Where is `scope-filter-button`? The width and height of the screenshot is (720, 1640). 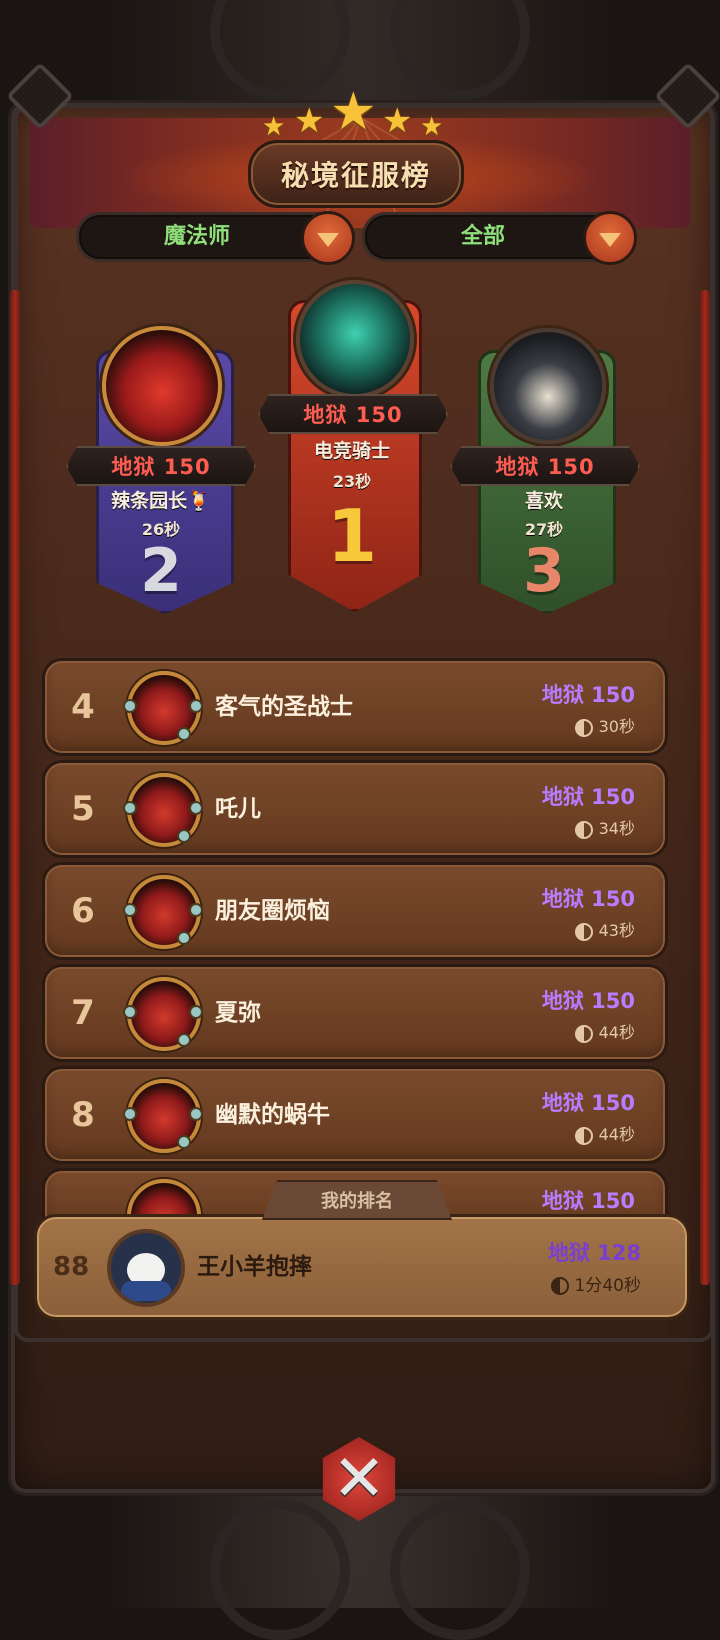 scope-filter-button is located at coordinates (610, 238).